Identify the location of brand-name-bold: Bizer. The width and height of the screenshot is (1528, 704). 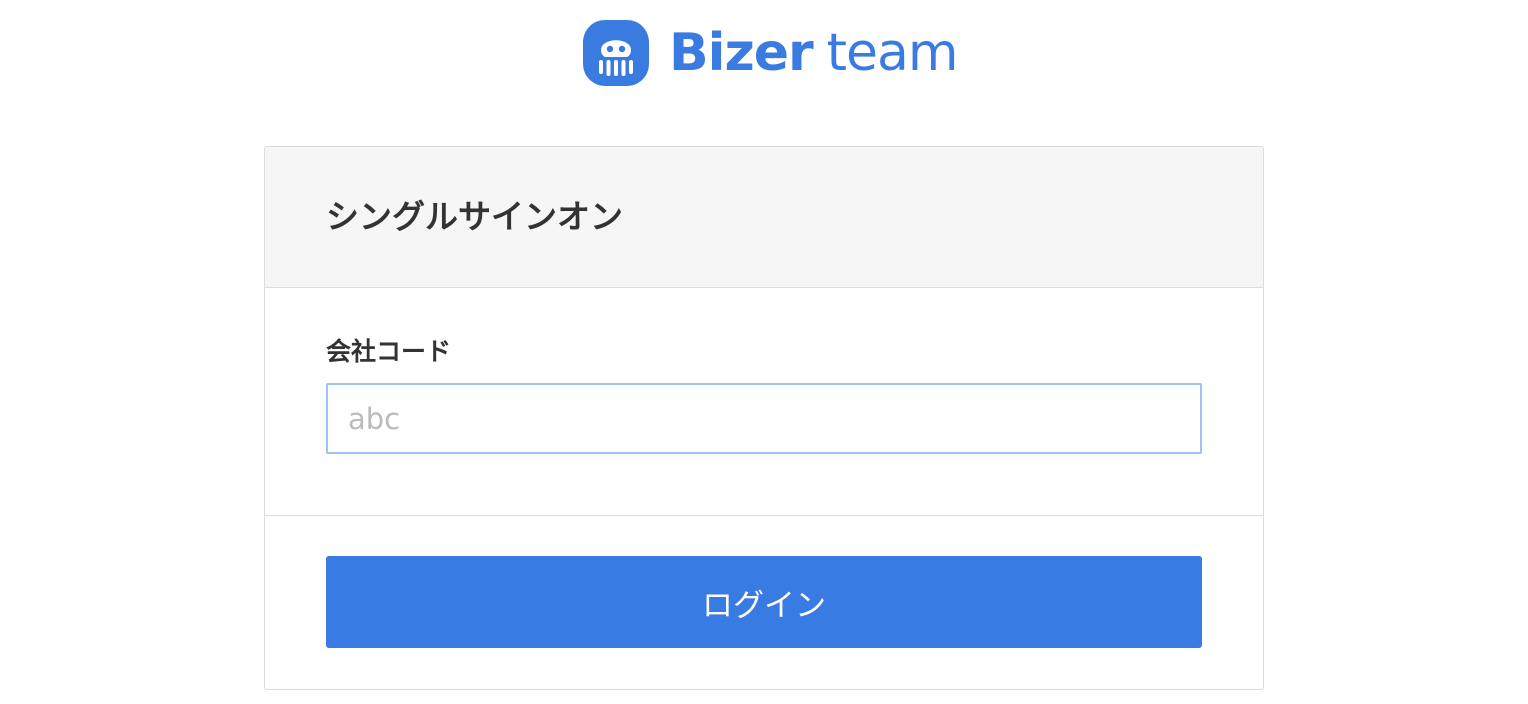
(741, 53).